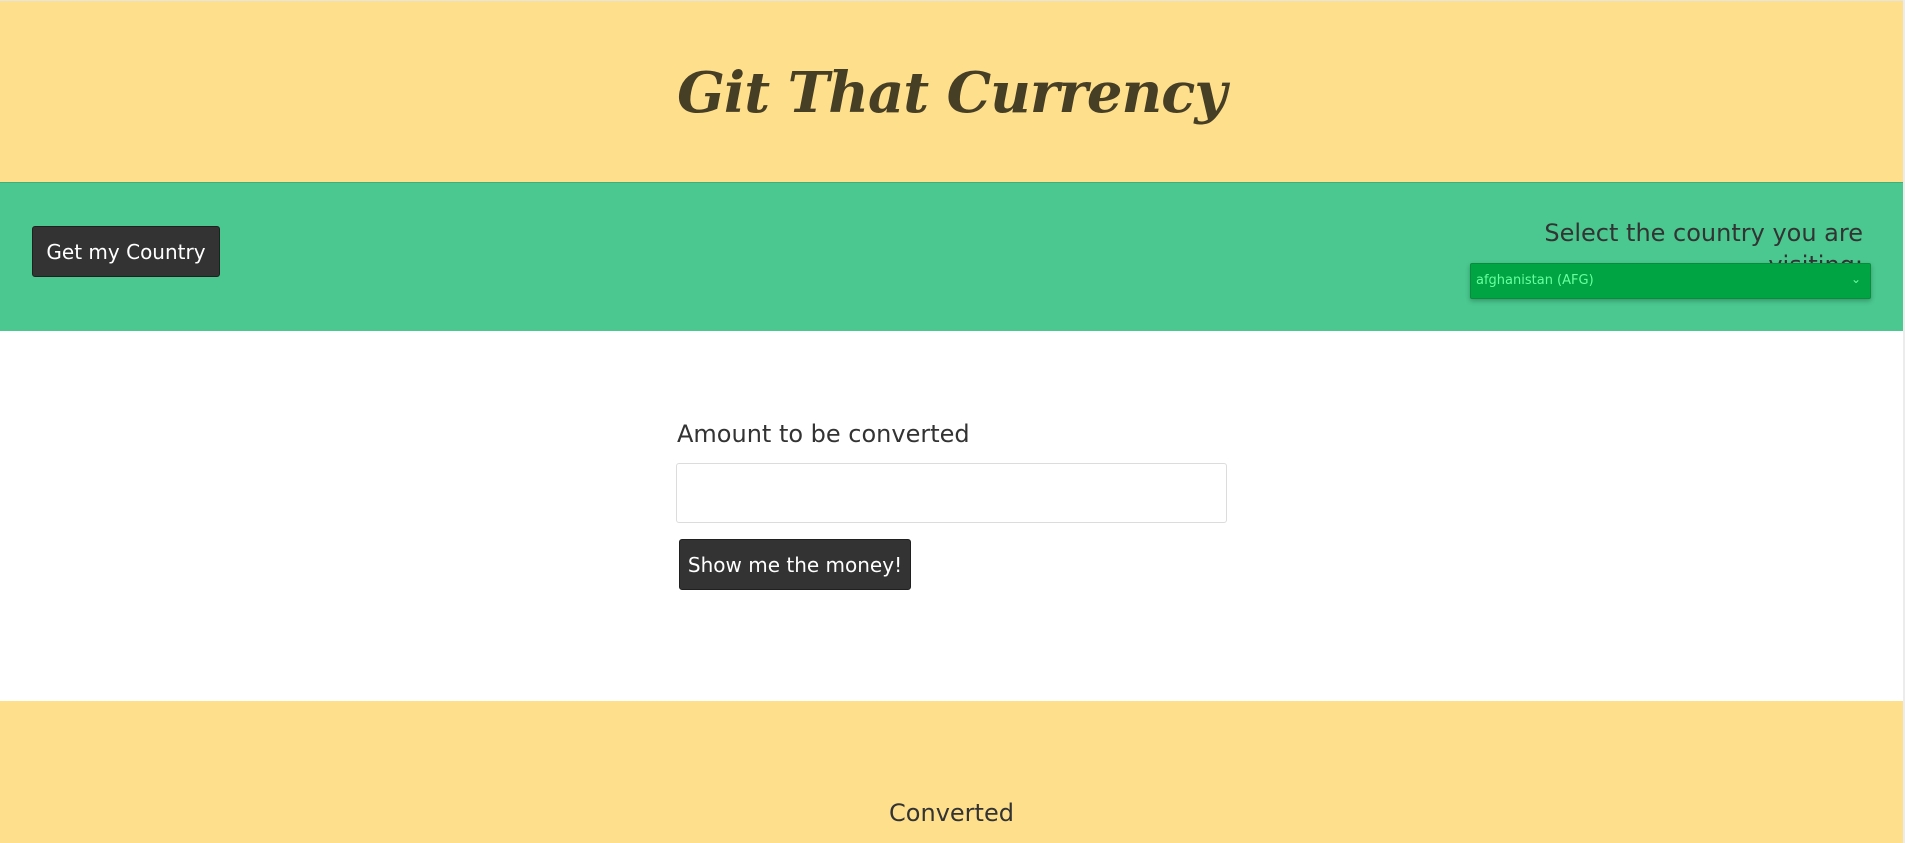 This screenshot has height=843, width=1905. Describe the element at coordinates (823, 434) in the screenshot. I see `amount-label: Amount to be converted` at that location.